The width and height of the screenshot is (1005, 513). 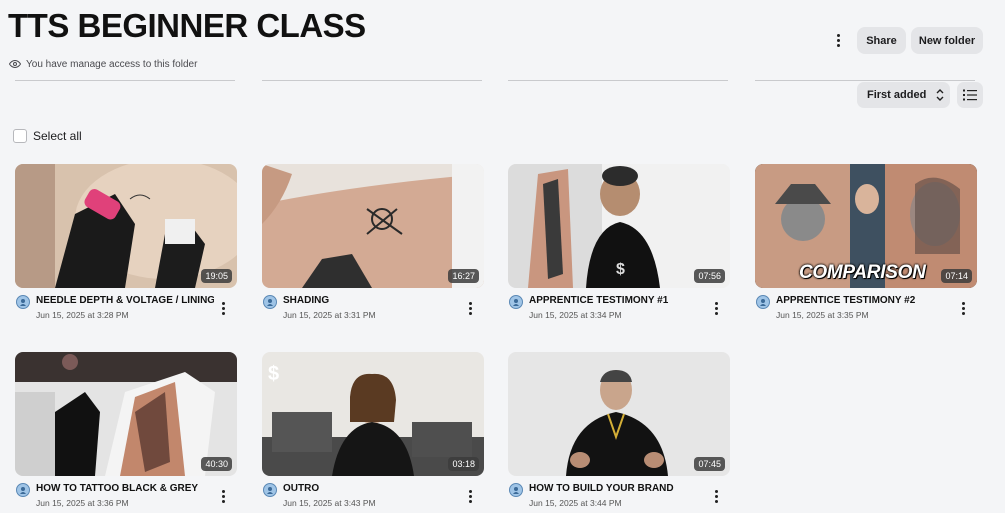 I want to click on access-note: You have manage access to this folder, so click(x=103, y=64).